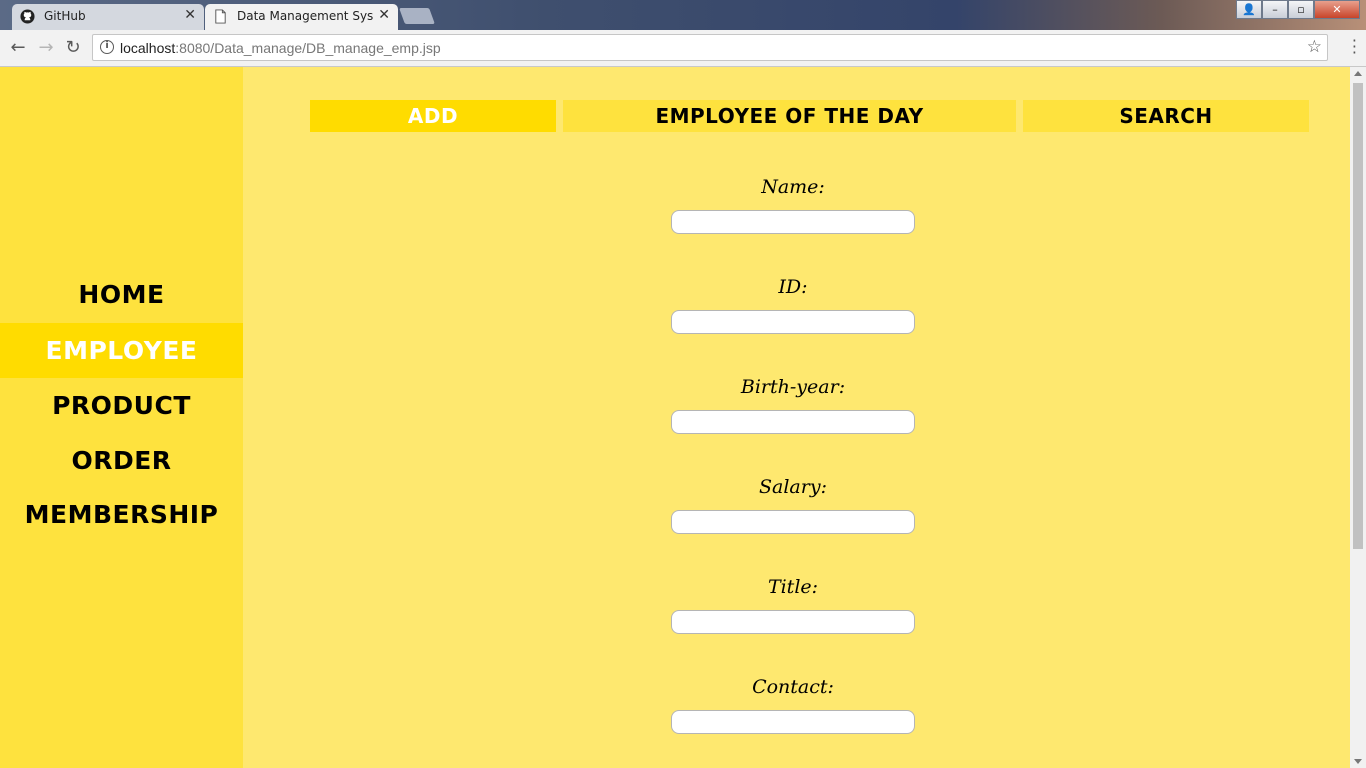  I want to click on info-icon: i, so click(107, 47).